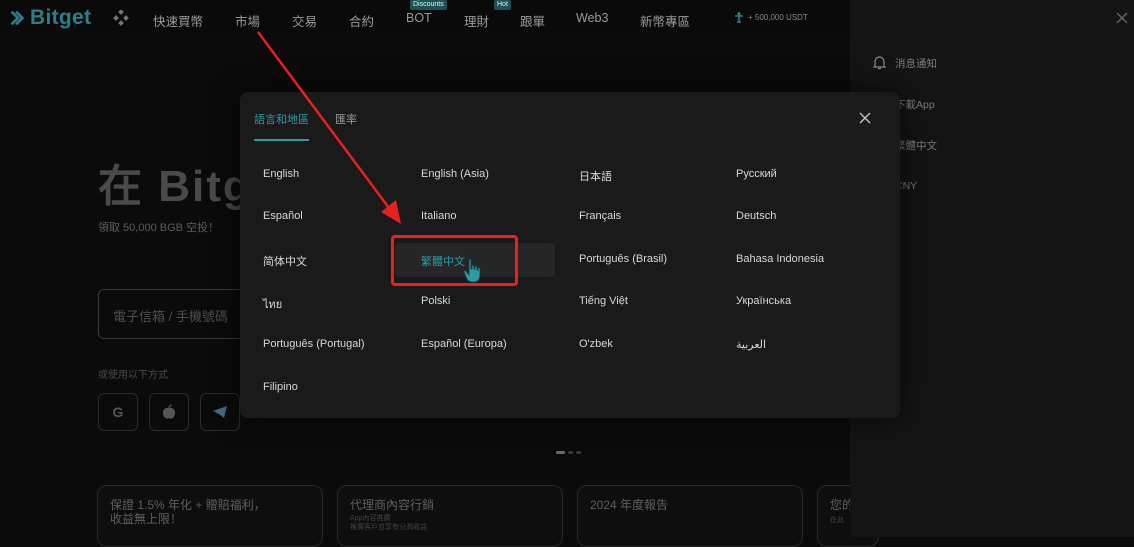 The width and height of the screenshot is (1134, 547). What do you see at coordinates (419, 18) in the screenshot?
I see `nav-bot: BOT` at bounding box center [419, 18].